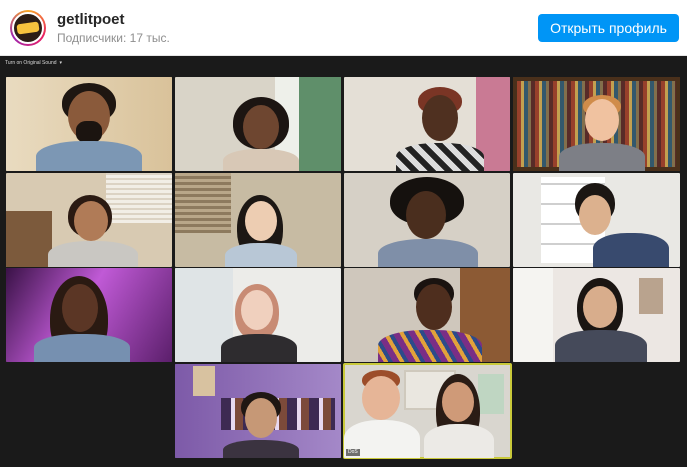 The height and width of the screenshot is (467, 687). I want to click on zoom-top-bar: Turn on Original Sound ▾, so click(343, 63).